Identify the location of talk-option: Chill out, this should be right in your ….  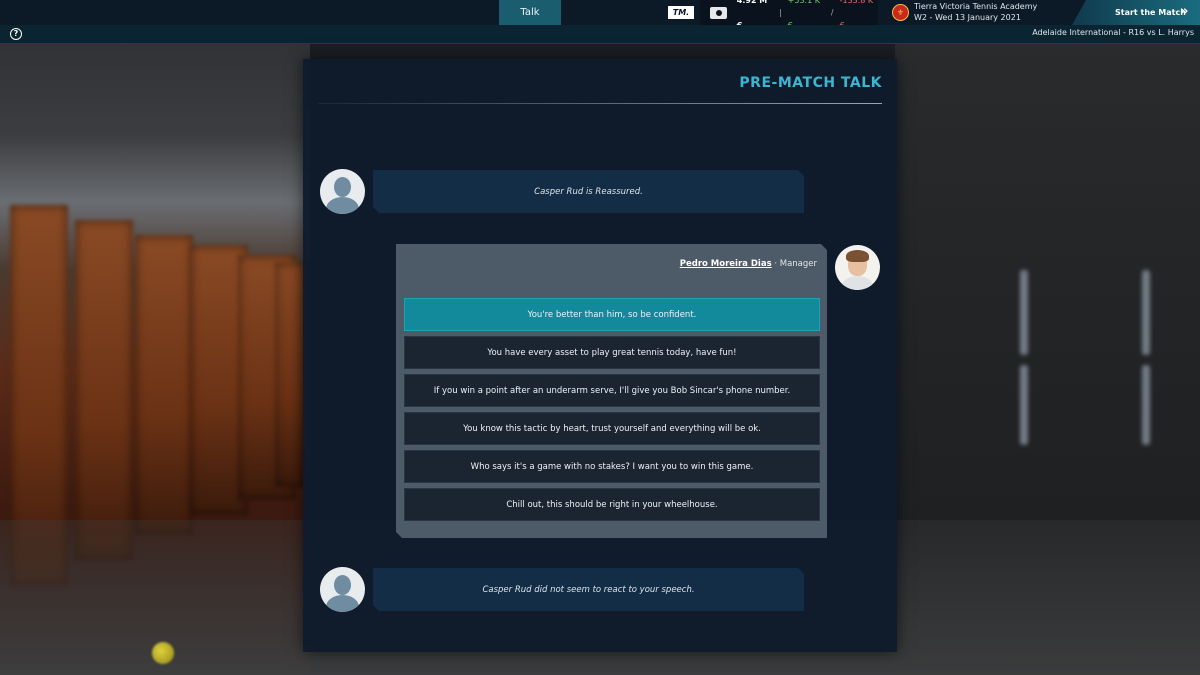
(612, 504).